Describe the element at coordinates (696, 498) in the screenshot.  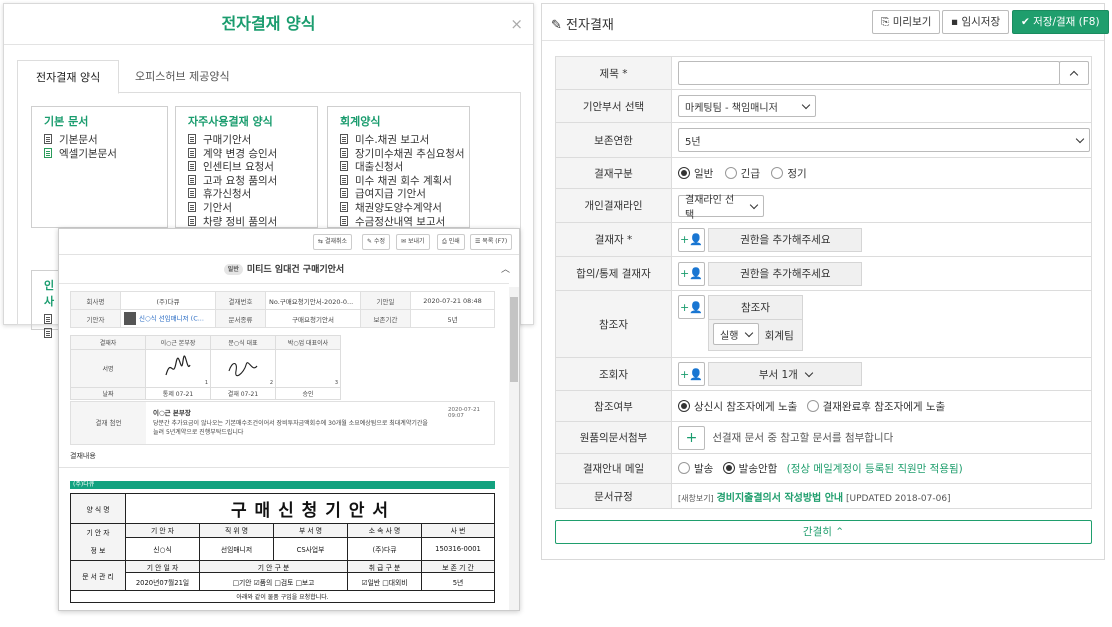
I see `open-new-window-link: [새창보기]` at that location.